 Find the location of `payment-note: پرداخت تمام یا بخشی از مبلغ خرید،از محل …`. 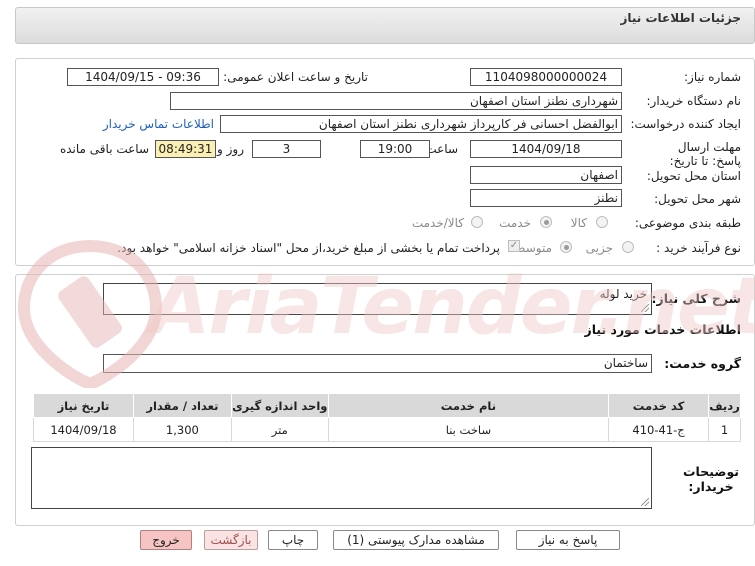

payment-note: پرداخت تمام یا بخشی از مبلغ خرید،از محل … is located at coordinates (308, 248).